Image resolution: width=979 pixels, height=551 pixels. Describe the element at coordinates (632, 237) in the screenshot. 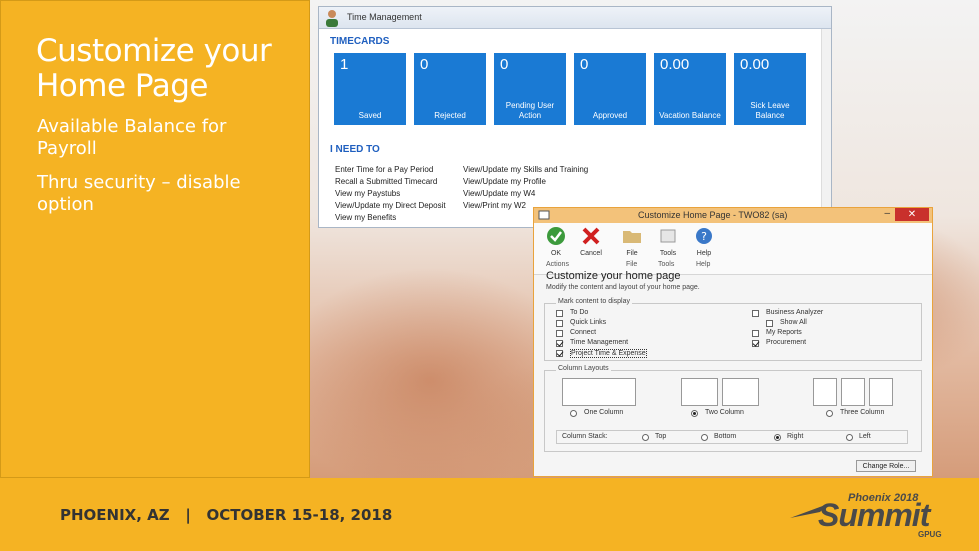

I see `folder-icon` at that location.